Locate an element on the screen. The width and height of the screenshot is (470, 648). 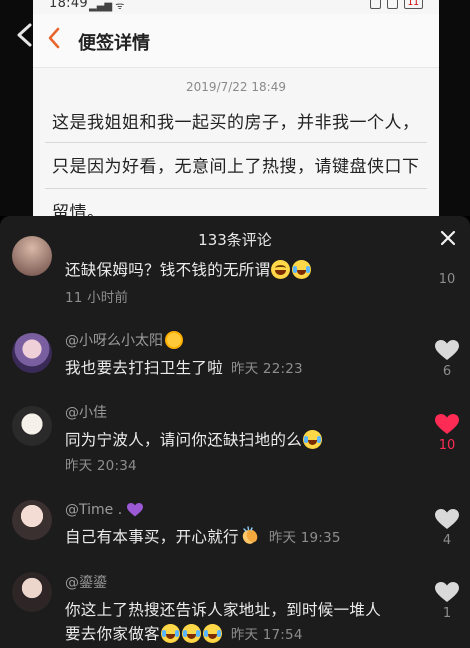
memo-header: 便签详情 is located at coordinates (236, 41).